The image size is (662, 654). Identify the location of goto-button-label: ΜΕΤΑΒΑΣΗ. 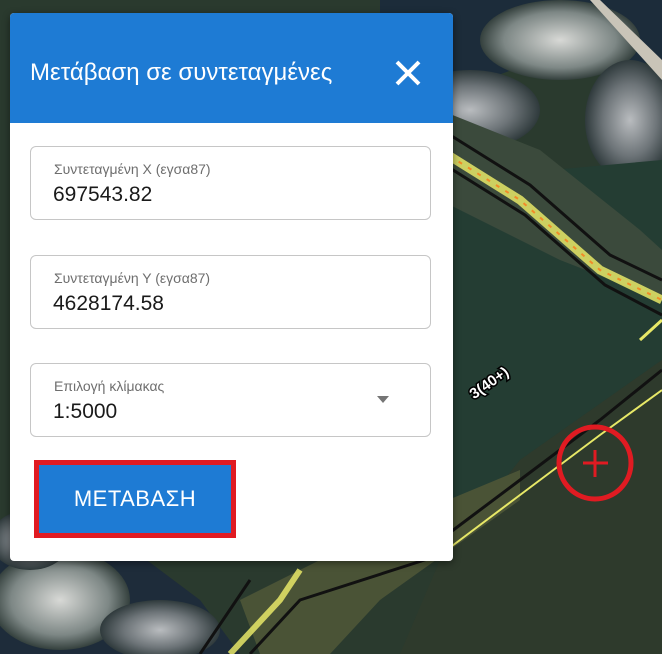
(135, 498).